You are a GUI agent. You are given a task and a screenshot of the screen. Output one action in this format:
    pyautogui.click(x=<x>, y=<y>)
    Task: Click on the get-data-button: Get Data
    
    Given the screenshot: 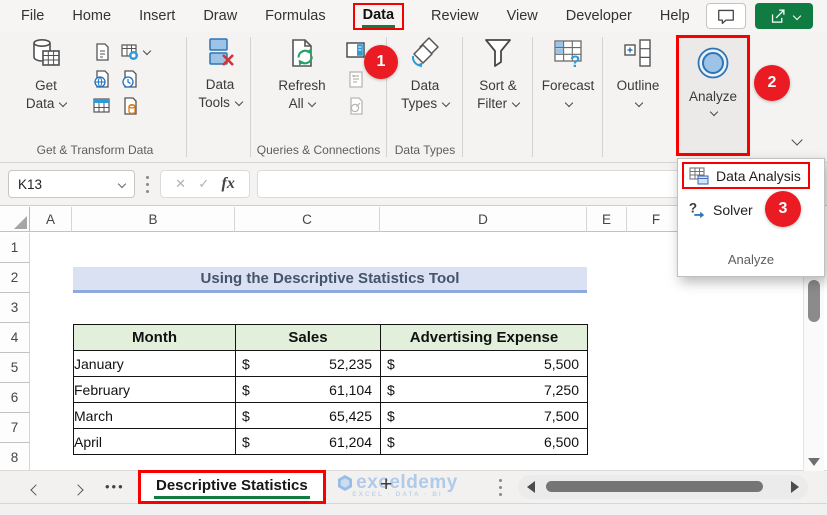 What is the action you would take?
    pyautogui.click(x=46, y=74)
    